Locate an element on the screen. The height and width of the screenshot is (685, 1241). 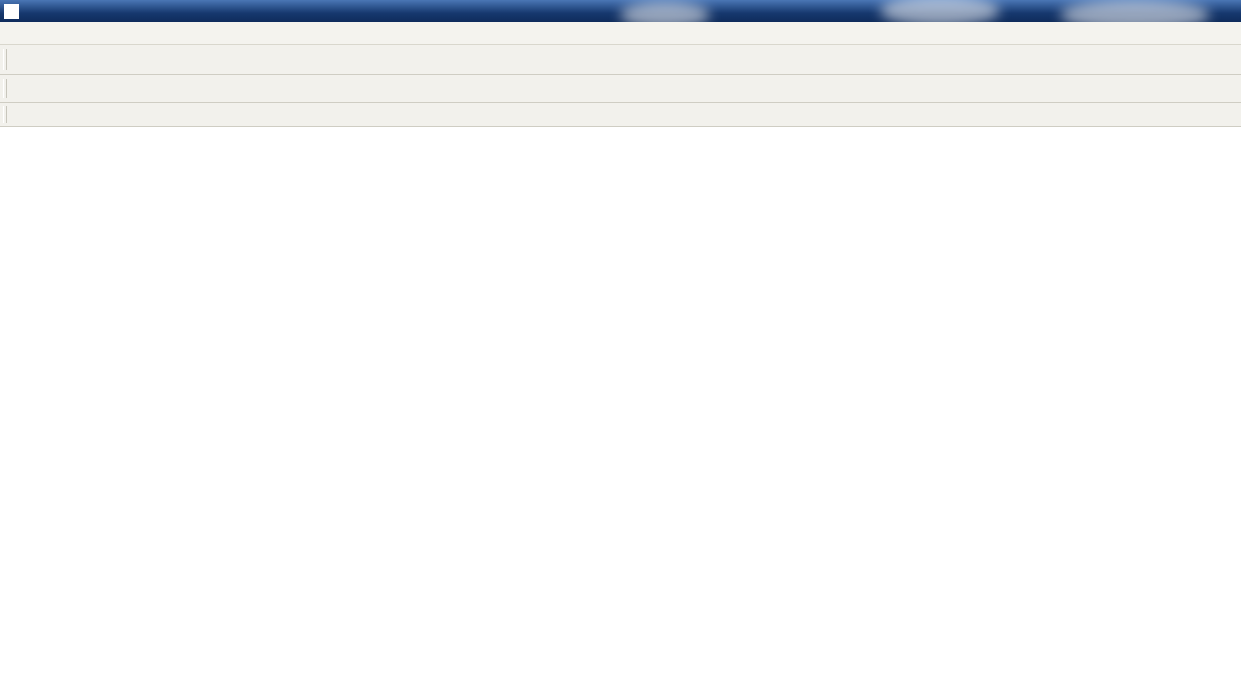
titlebar is located at coordinates (620, 11).